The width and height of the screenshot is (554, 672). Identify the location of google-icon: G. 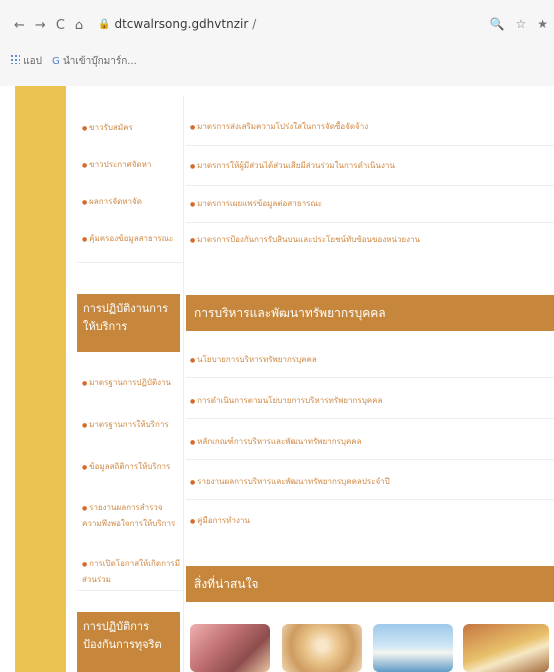
(56, 61).